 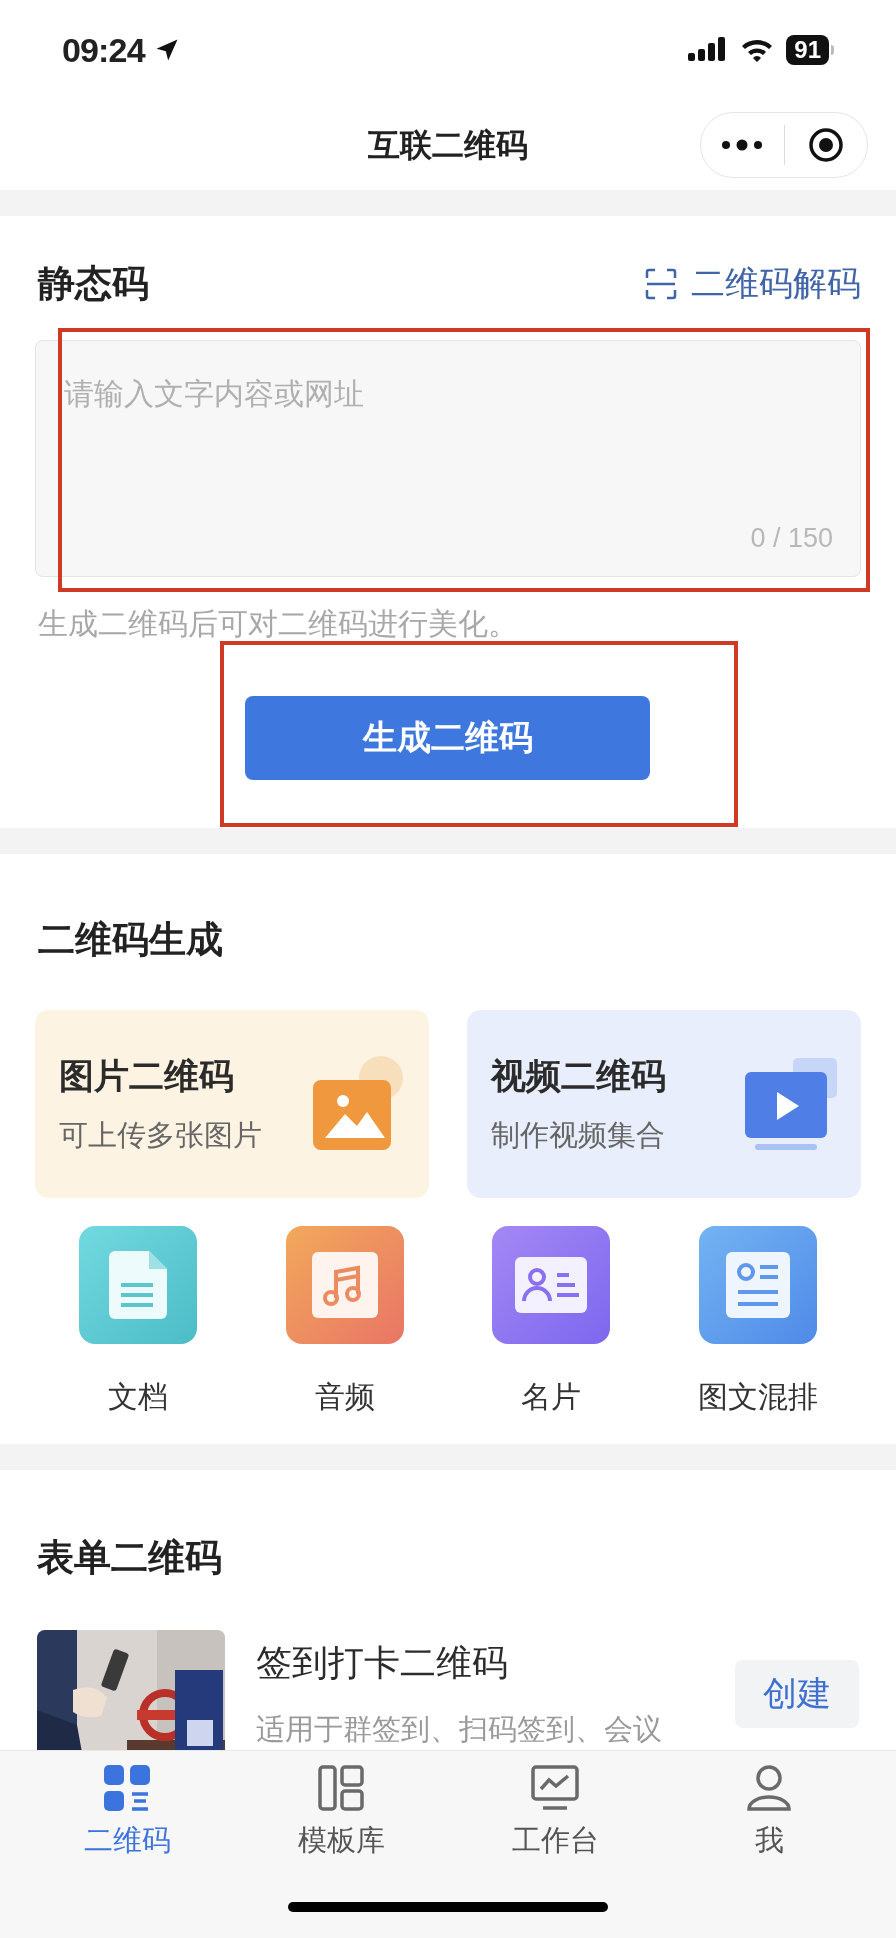 I want to click on scan-icon, so click(x=661, y=283).